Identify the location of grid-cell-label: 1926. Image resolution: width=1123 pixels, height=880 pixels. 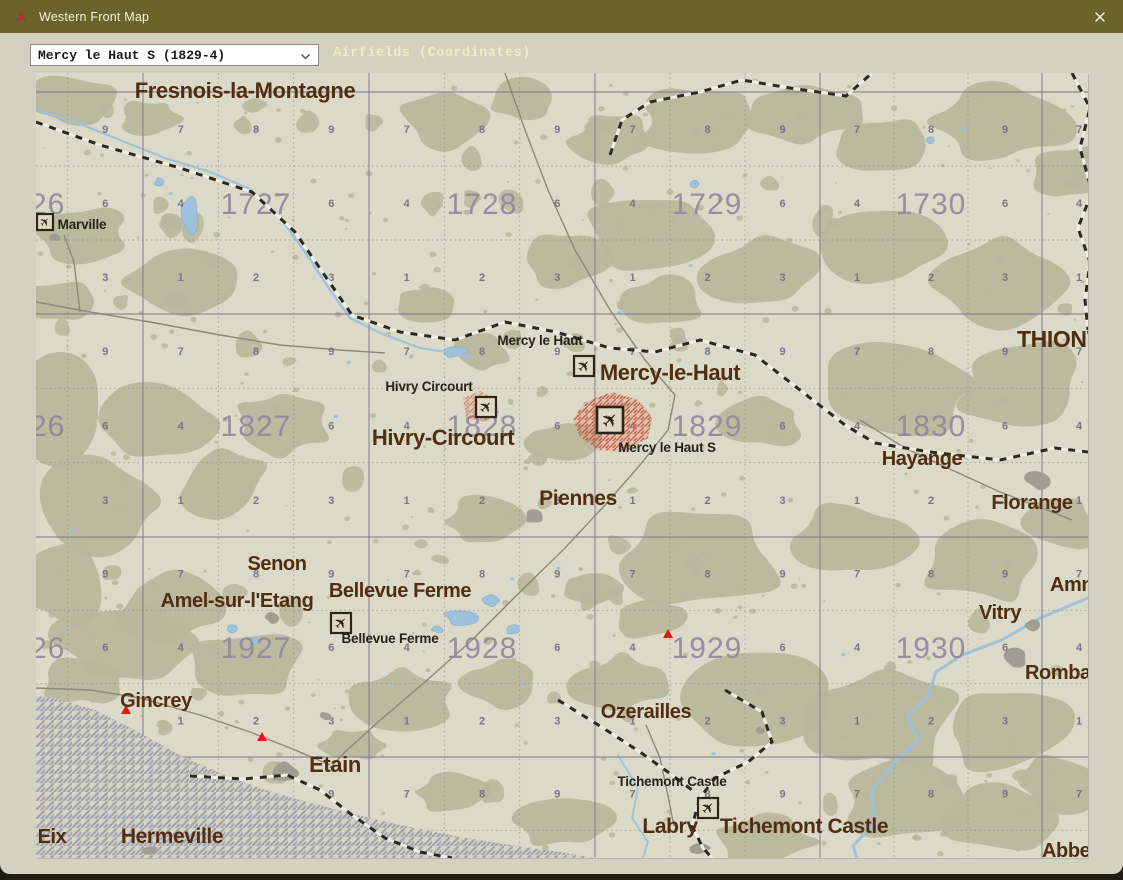
(50, 648).